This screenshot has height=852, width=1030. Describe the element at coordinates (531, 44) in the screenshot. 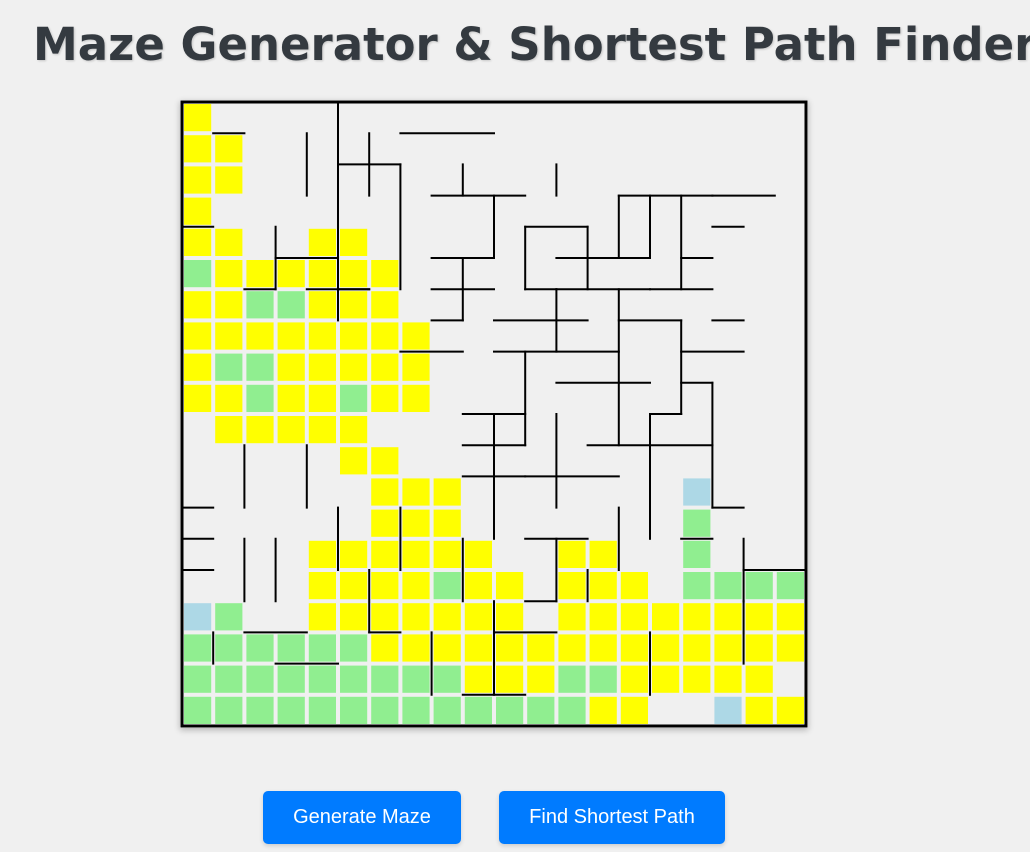

I see `page-title: Maze Generator & Shortest Path Finder` at that location.